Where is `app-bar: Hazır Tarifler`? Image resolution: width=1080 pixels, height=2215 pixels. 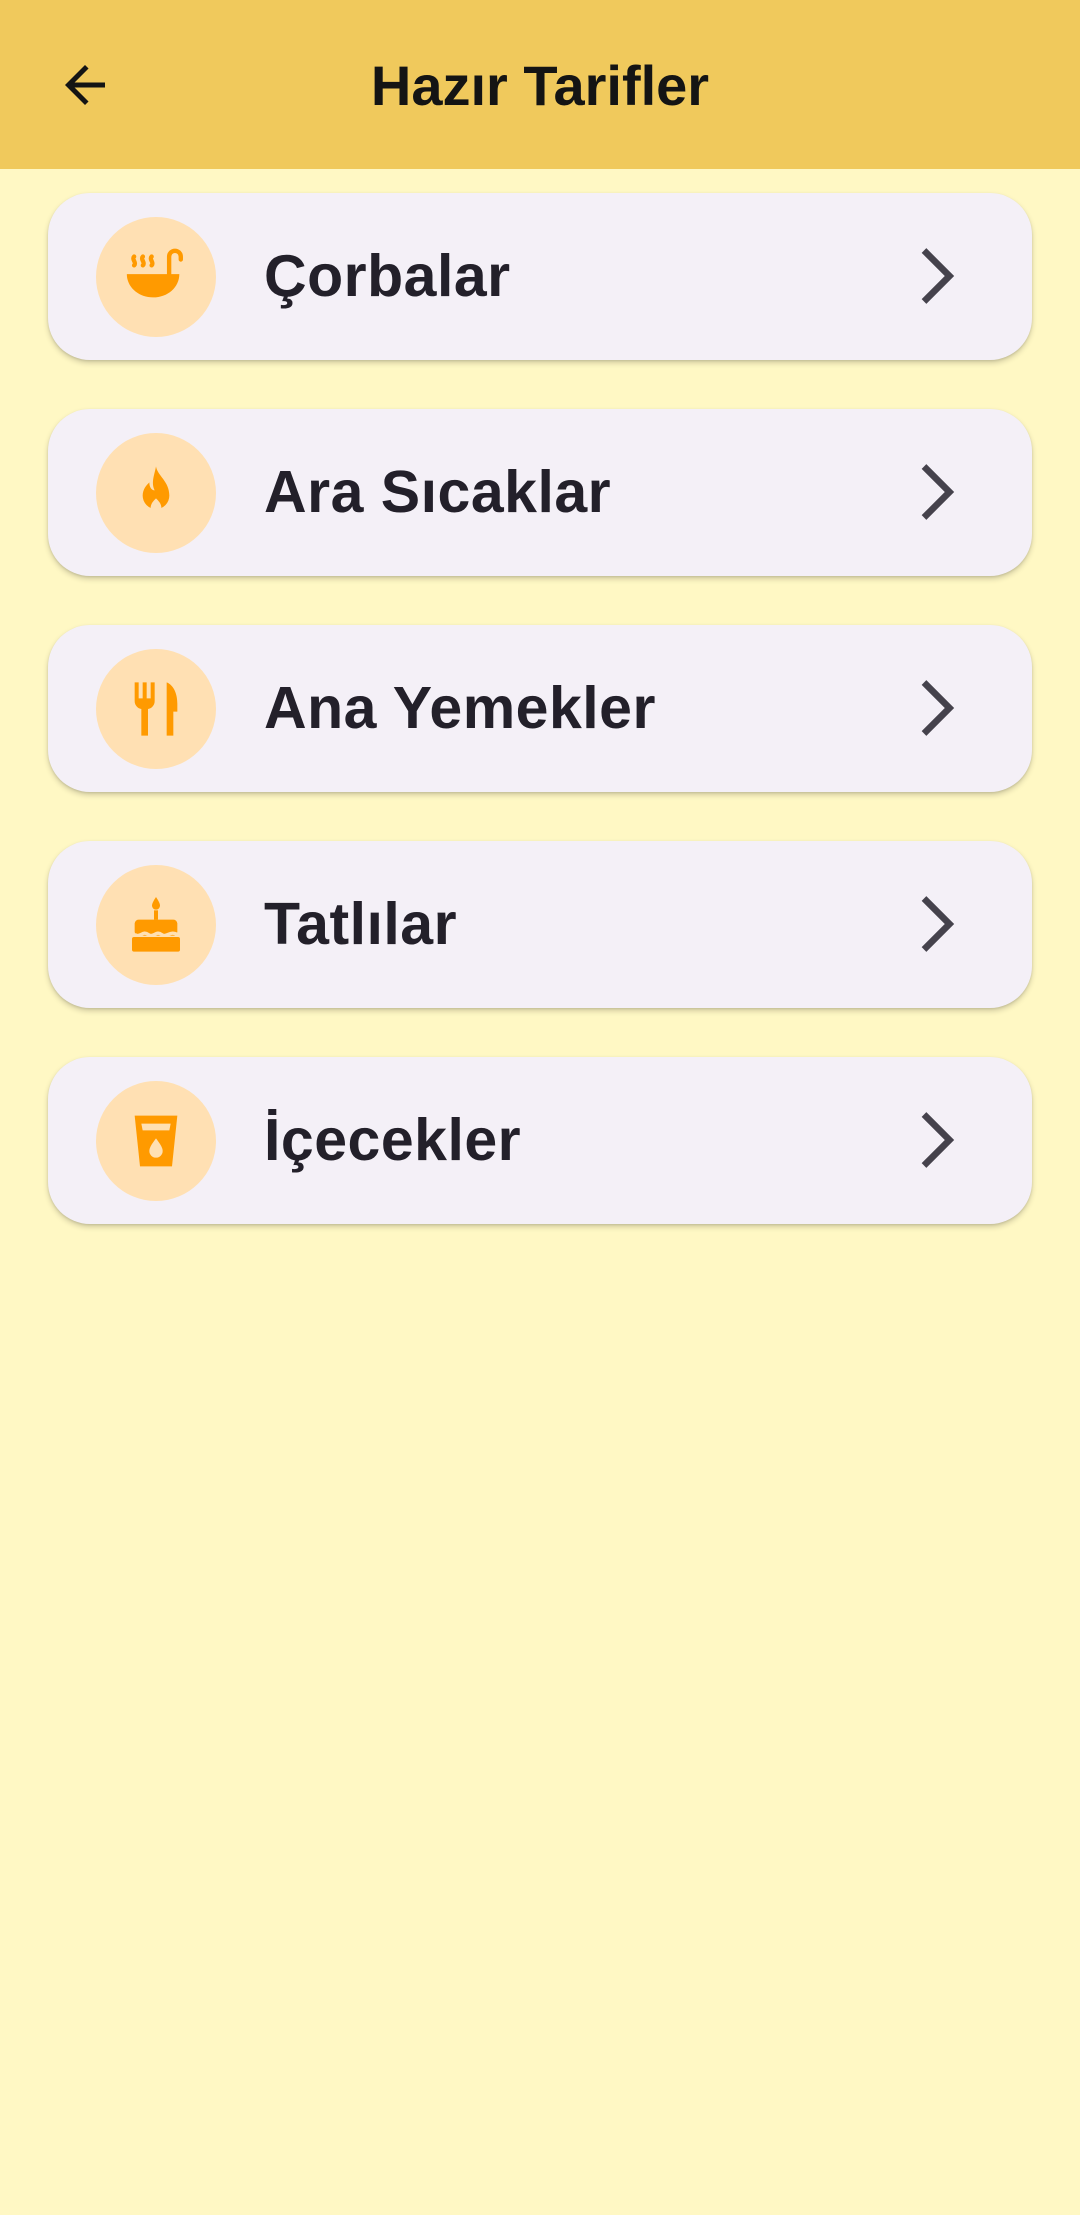
app-bar: Hazır Tarifler is located at coordinates (540, 84).